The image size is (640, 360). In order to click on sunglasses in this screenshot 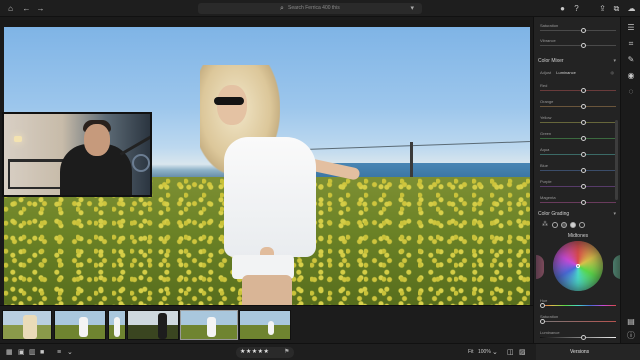, I will do `click(229, 101)`.